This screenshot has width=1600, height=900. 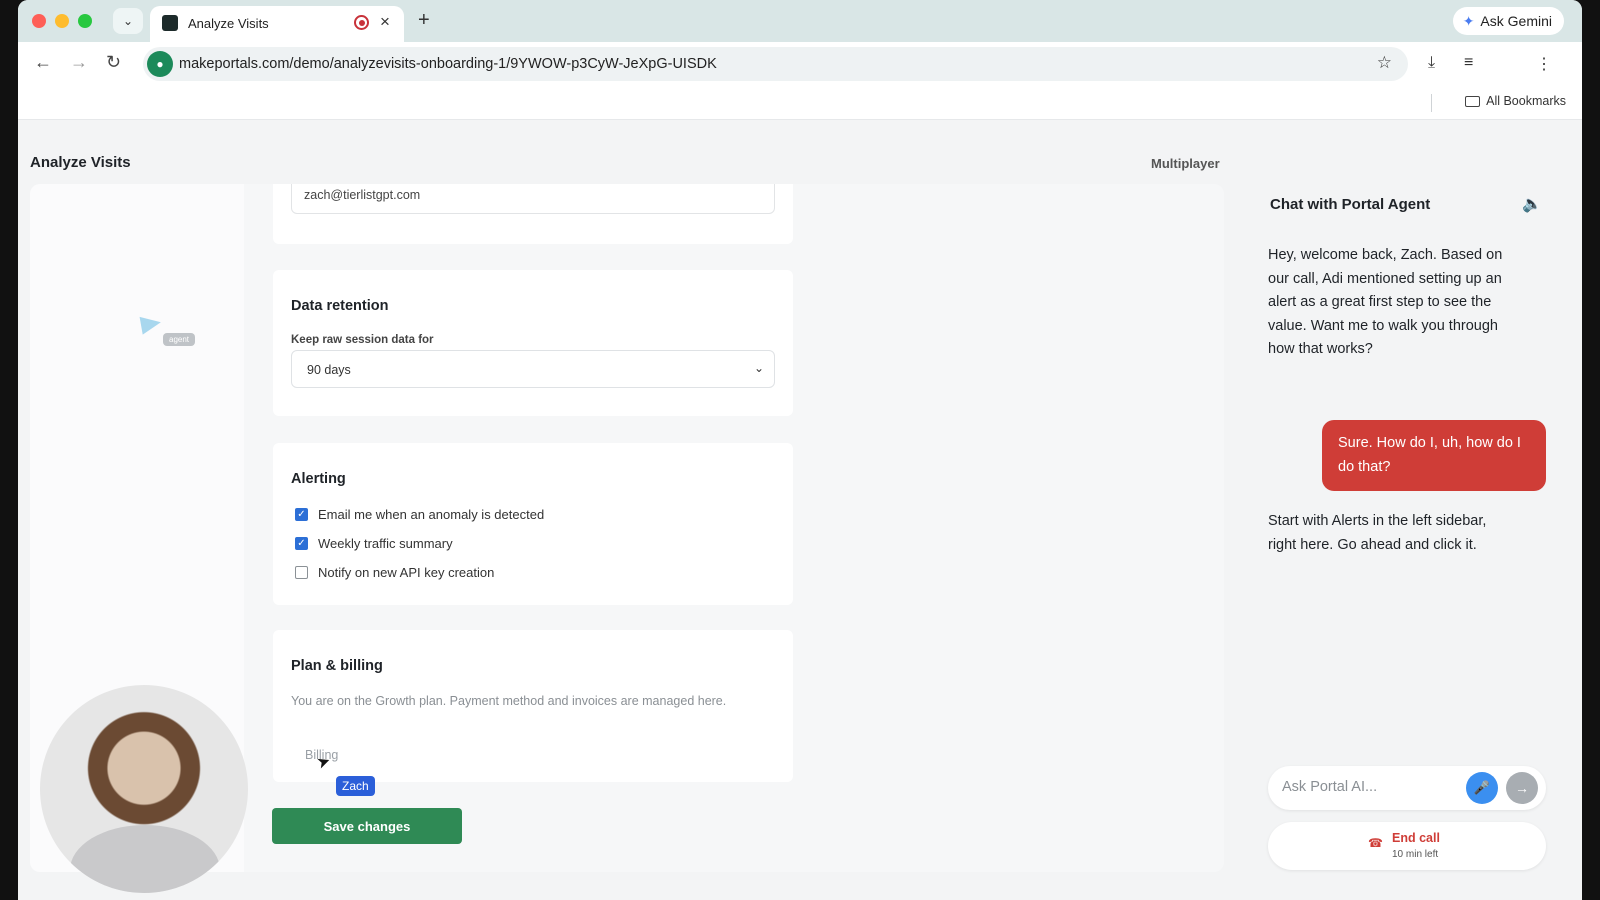 What do you see at coordinates (80, 162) in the screenshot?
I see `page-title: Analyze Visits` at bounding box center [80, 162].